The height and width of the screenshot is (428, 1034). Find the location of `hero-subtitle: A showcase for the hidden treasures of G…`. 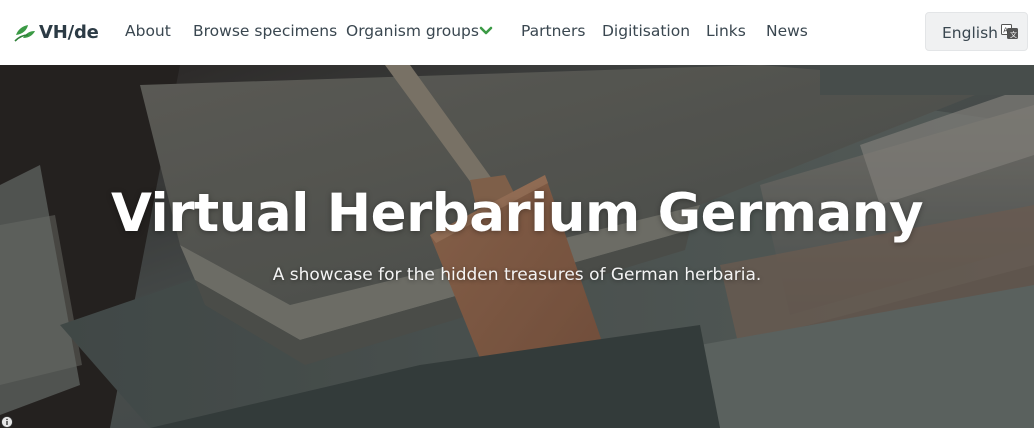

hero-subtitle: A showcase for the hidden treasures of G… is located at coordinates (517, 275).